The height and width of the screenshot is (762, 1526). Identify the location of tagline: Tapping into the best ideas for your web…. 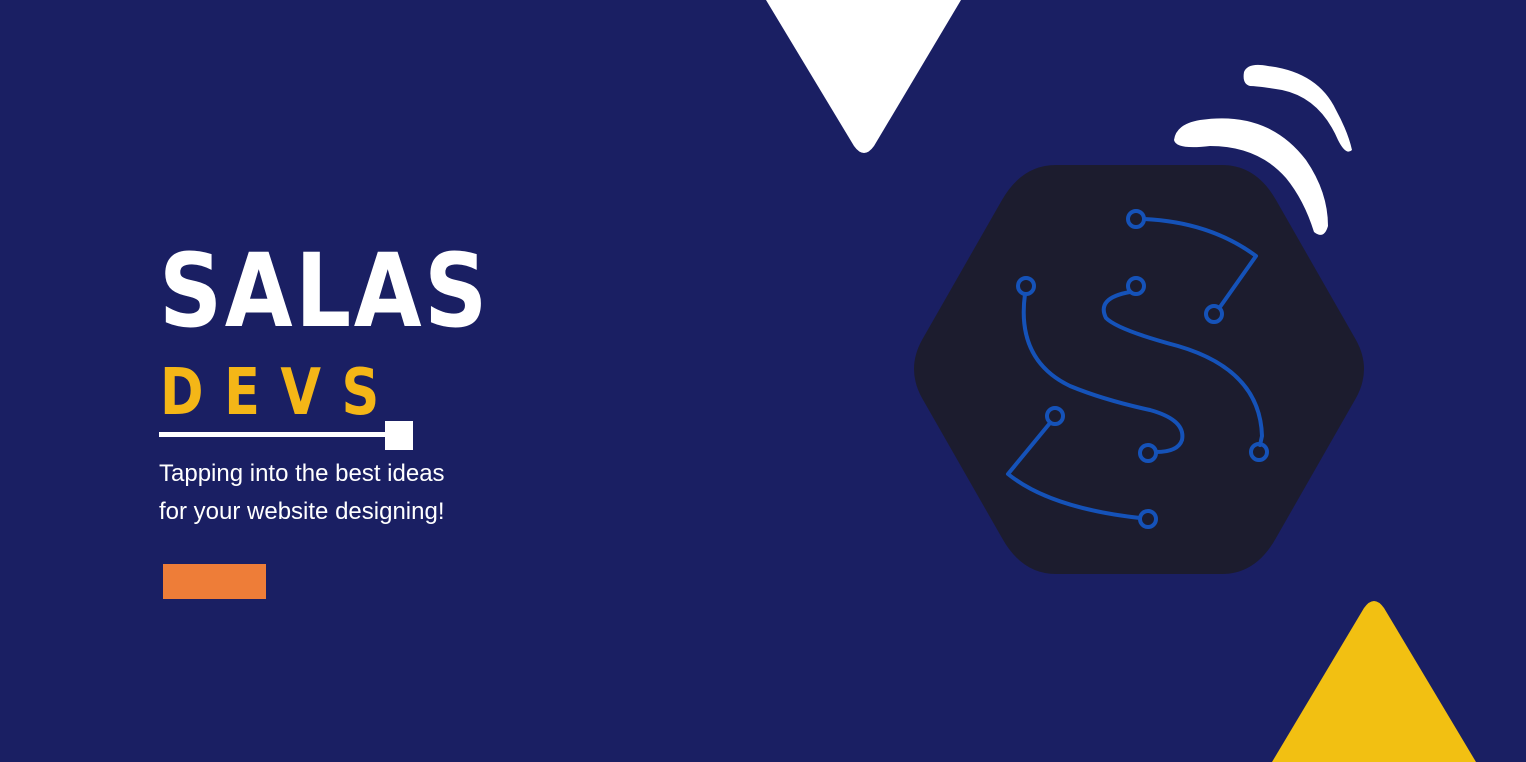
(339, 493).